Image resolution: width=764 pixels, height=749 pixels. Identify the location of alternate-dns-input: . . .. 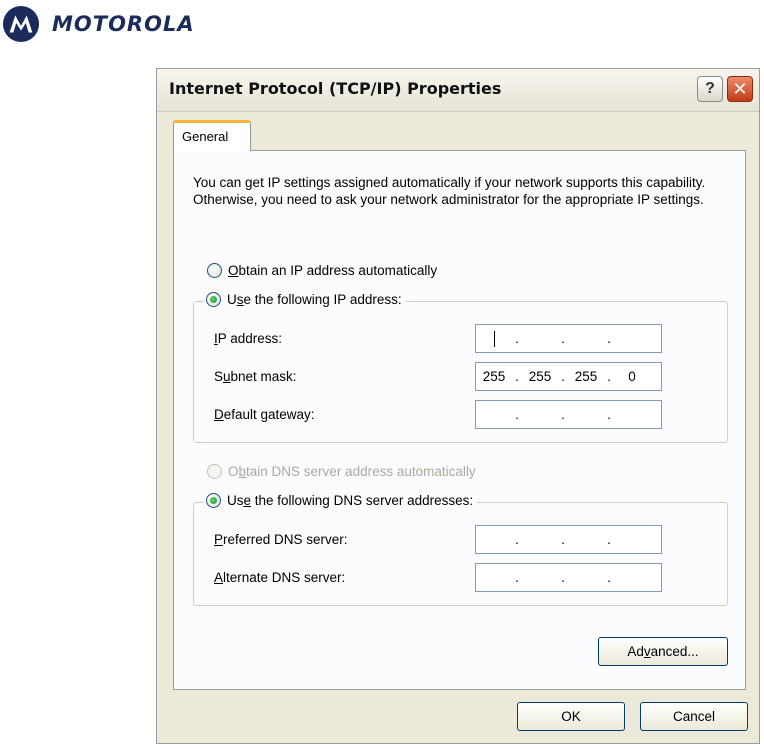
(568, 577).